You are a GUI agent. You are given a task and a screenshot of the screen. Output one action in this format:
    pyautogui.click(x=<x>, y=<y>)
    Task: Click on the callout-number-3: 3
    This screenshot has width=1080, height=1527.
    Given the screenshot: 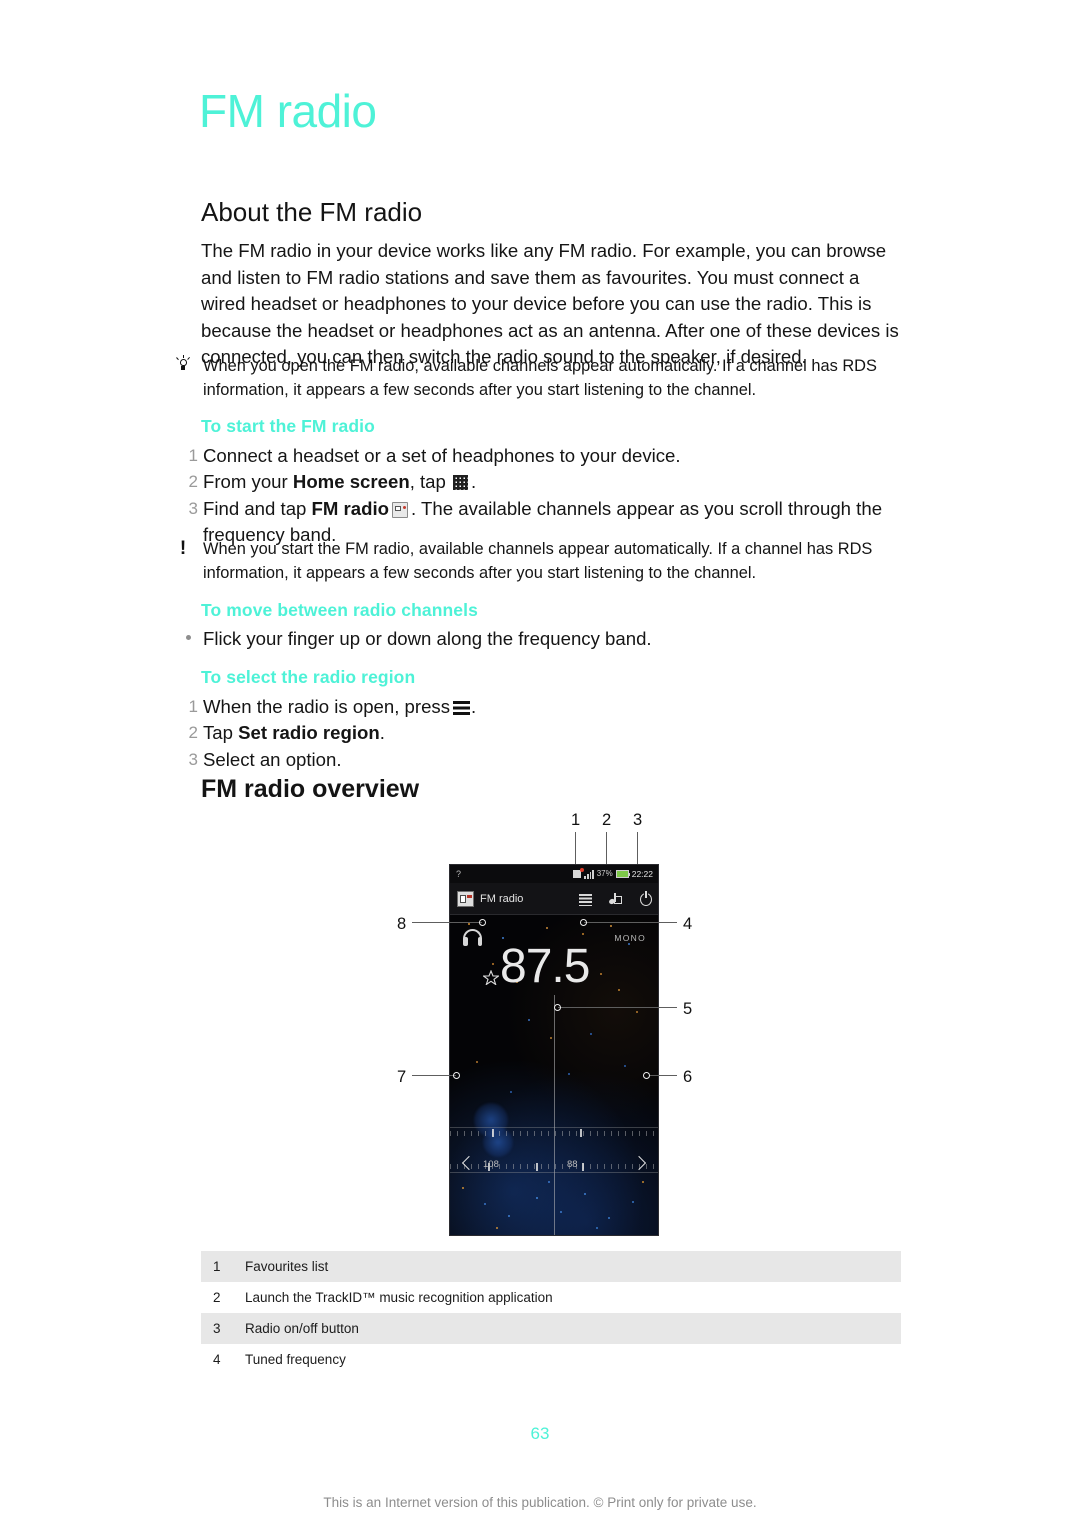 What is the action you would take?
    pyautogui.click(x=638, y=820)
    